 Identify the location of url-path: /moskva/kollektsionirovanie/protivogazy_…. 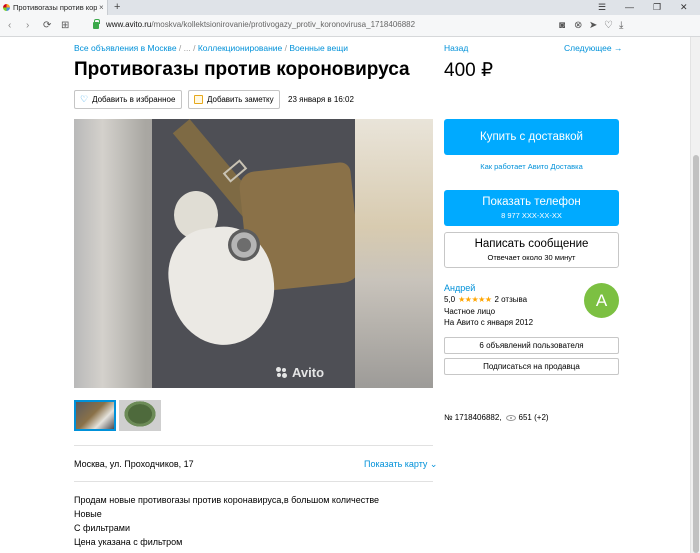
(283, 24).